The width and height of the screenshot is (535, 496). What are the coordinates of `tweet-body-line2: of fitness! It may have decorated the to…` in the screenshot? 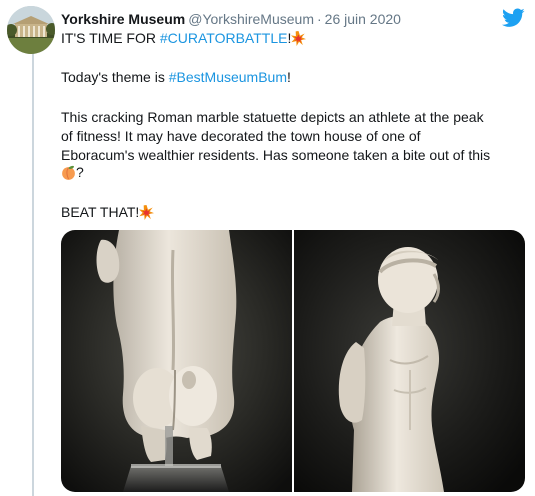 It's located at (241, 136).